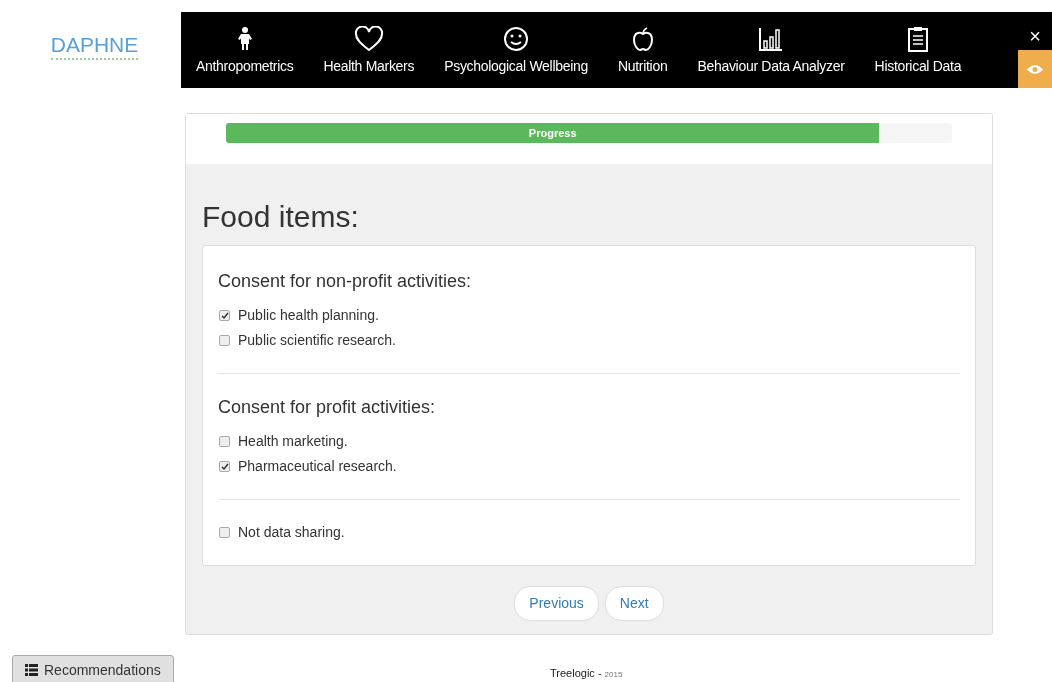 Image resolution: width=1052 pixels, height=682 pixels. I want to click on checkbox-label: Public scientific research., so click(317, 340).